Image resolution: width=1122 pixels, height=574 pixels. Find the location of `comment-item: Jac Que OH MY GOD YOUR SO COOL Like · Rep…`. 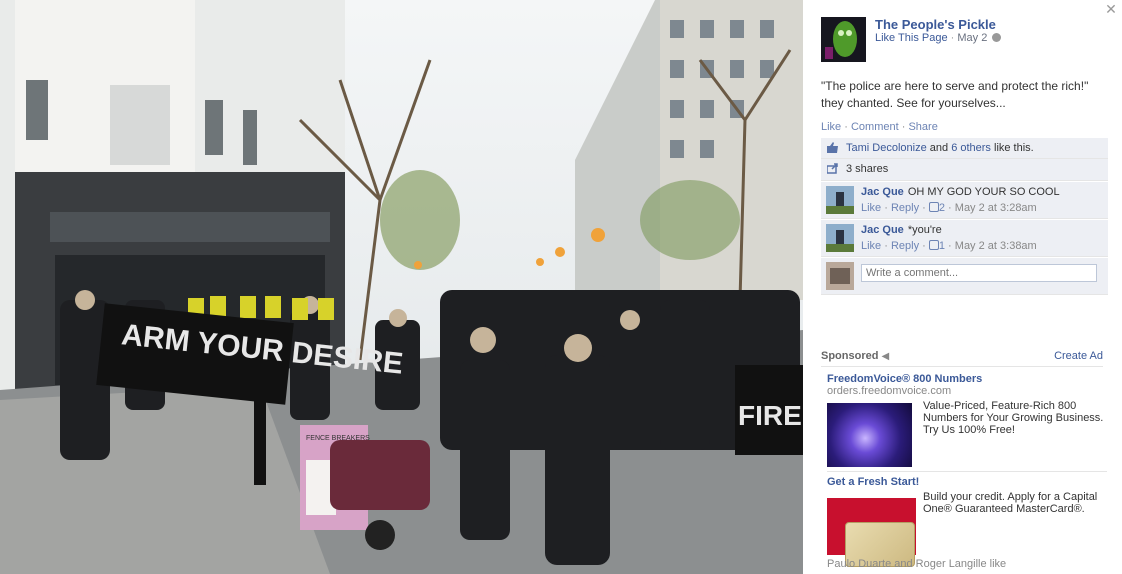

comment-item: Jac Que OH MY GOD YOUR SO COOL Like · Rep… is located at coordinates (964, 200).